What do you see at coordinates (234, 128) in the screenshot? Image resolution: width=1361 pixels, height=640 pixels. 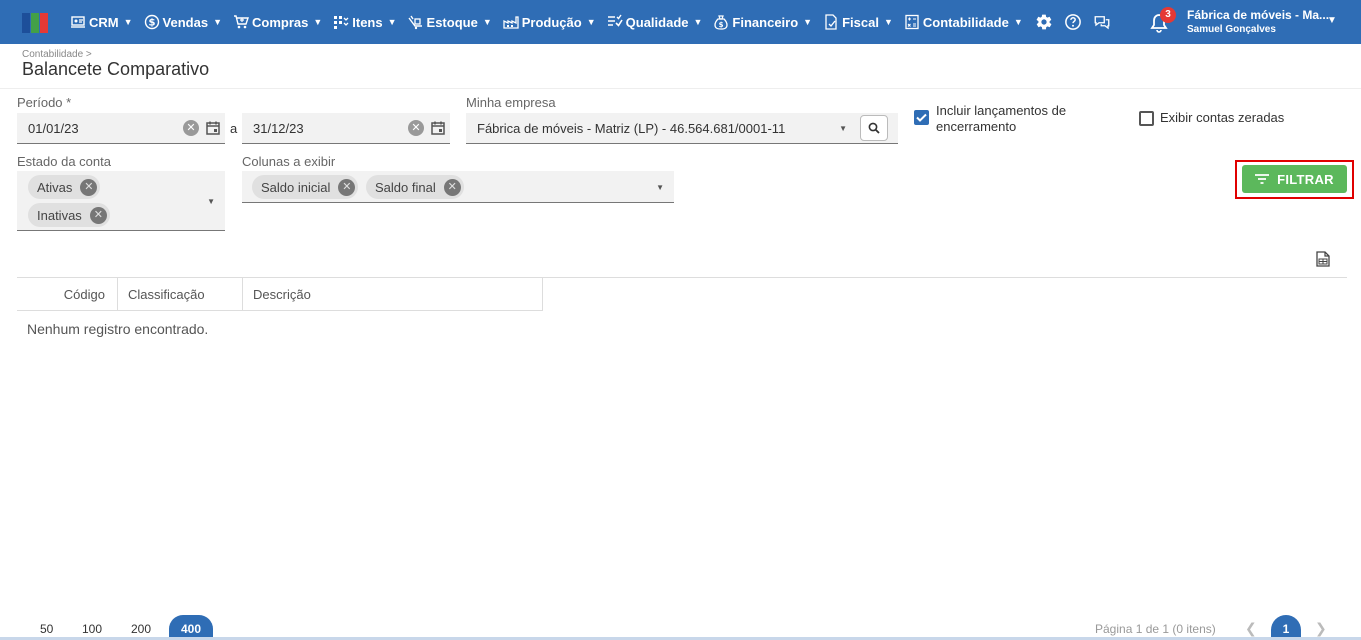 I see `date-range-separator: a` at bounding box center [234, 128].